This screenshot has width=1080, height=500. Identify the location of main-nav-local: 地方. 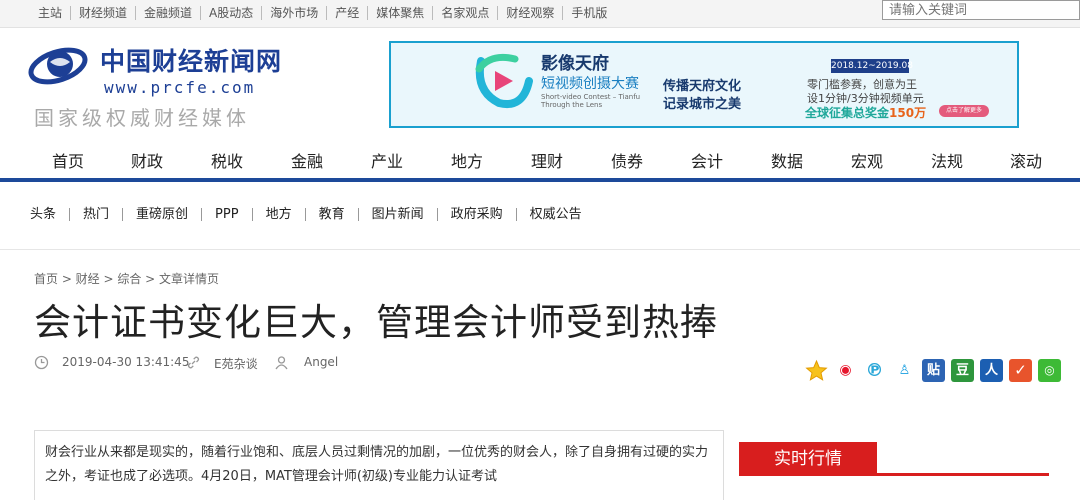
(467, 160).